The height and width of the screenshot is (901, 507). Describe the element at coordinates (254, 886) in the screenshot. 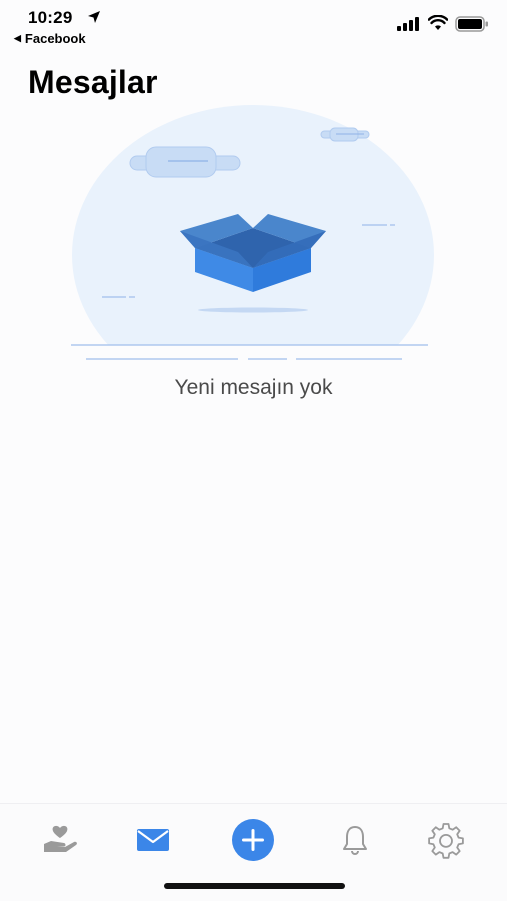

I see `home-indicator` at that location.